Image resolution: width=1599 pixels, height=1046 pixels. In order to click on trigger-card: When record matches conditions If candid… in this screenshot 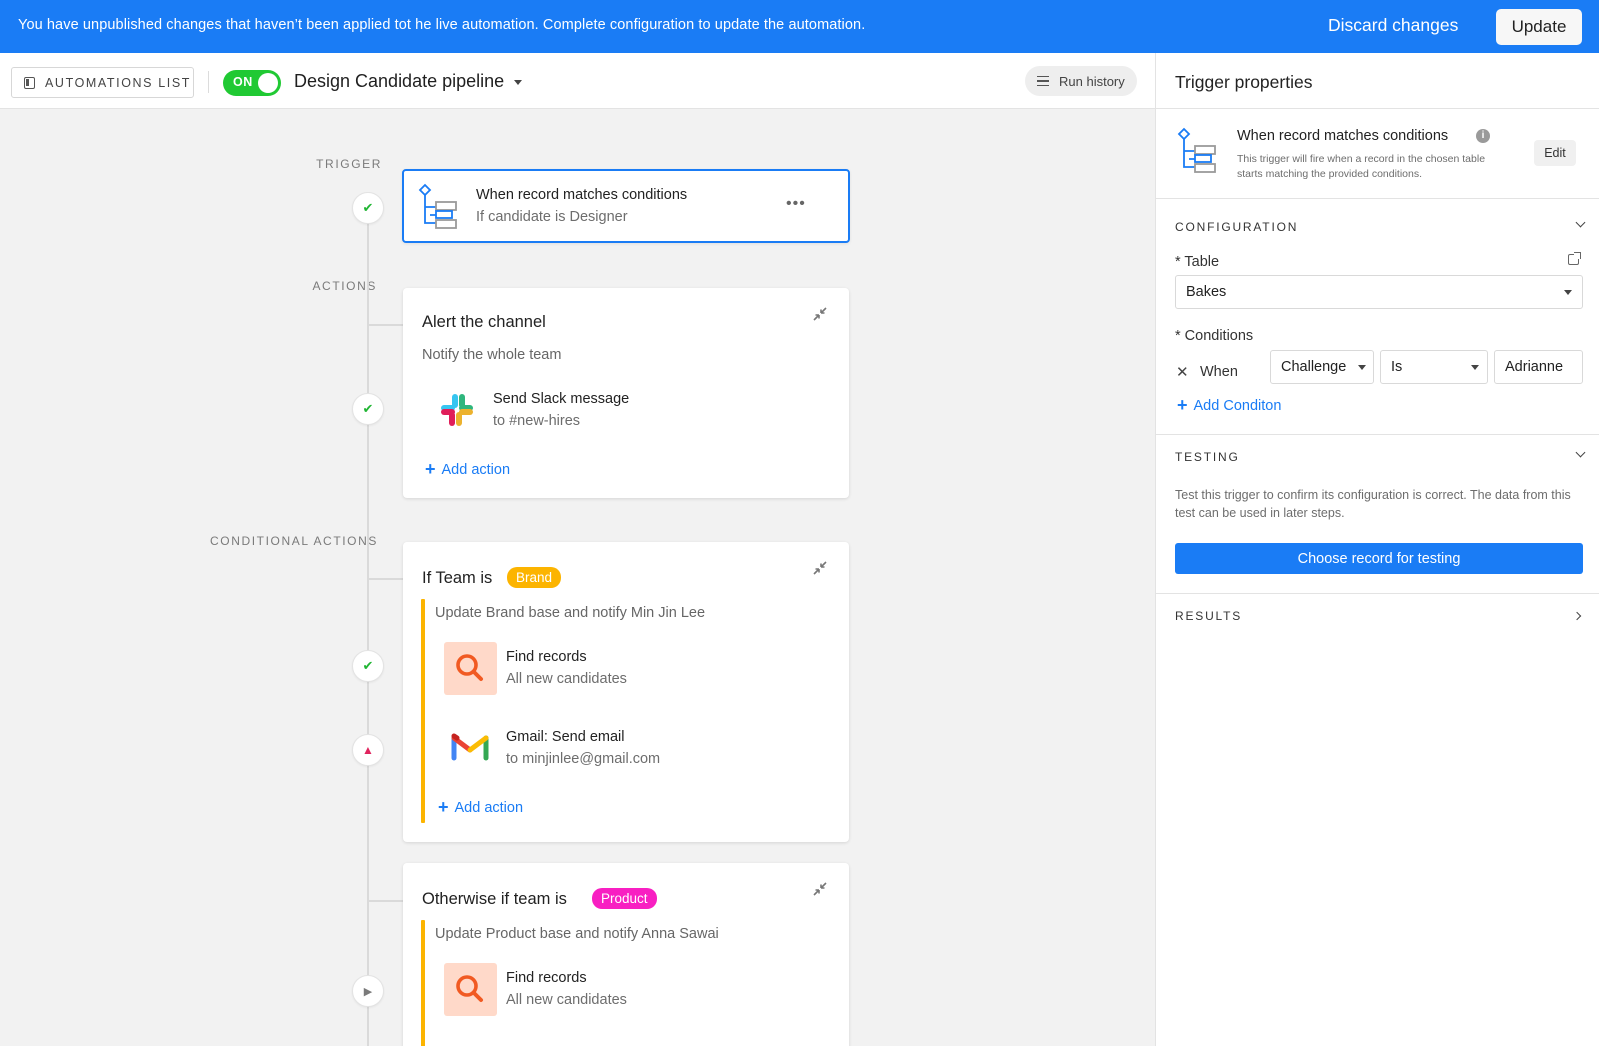, I will do `click(626, 206)`.